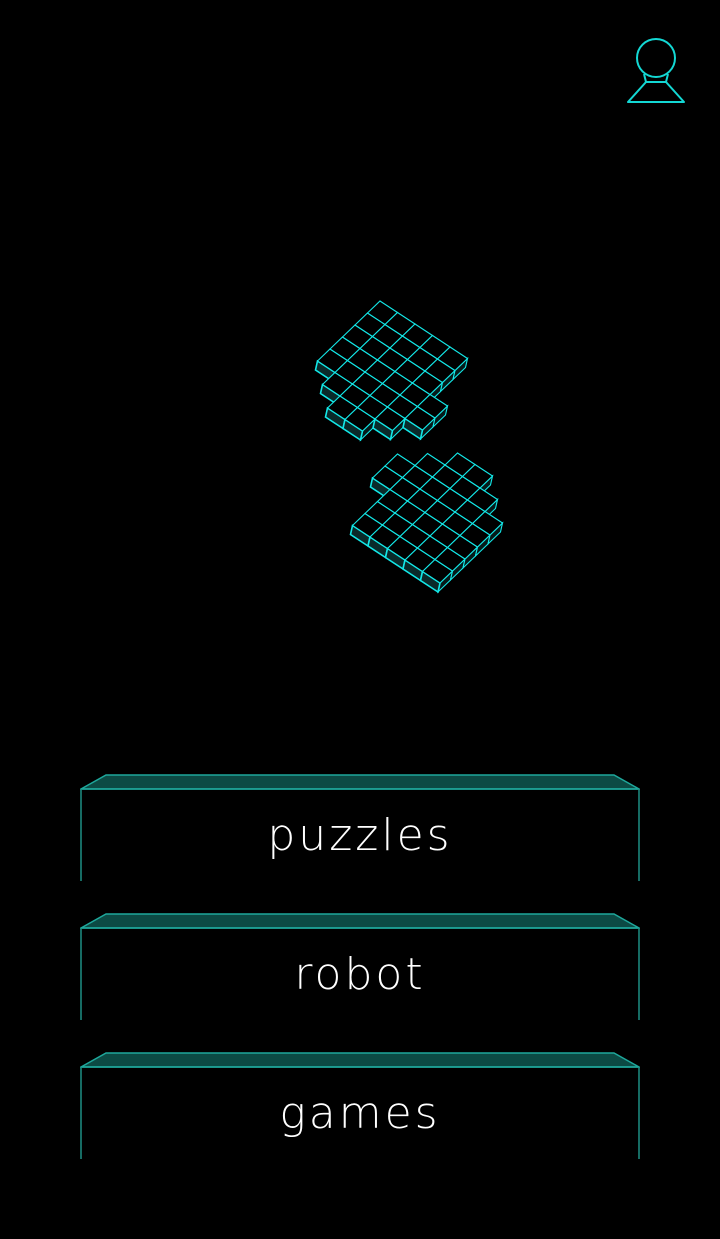  Describe the element at coordinates (360, 974) in the screenshot. I see `robot-button-label: robot` at that location.